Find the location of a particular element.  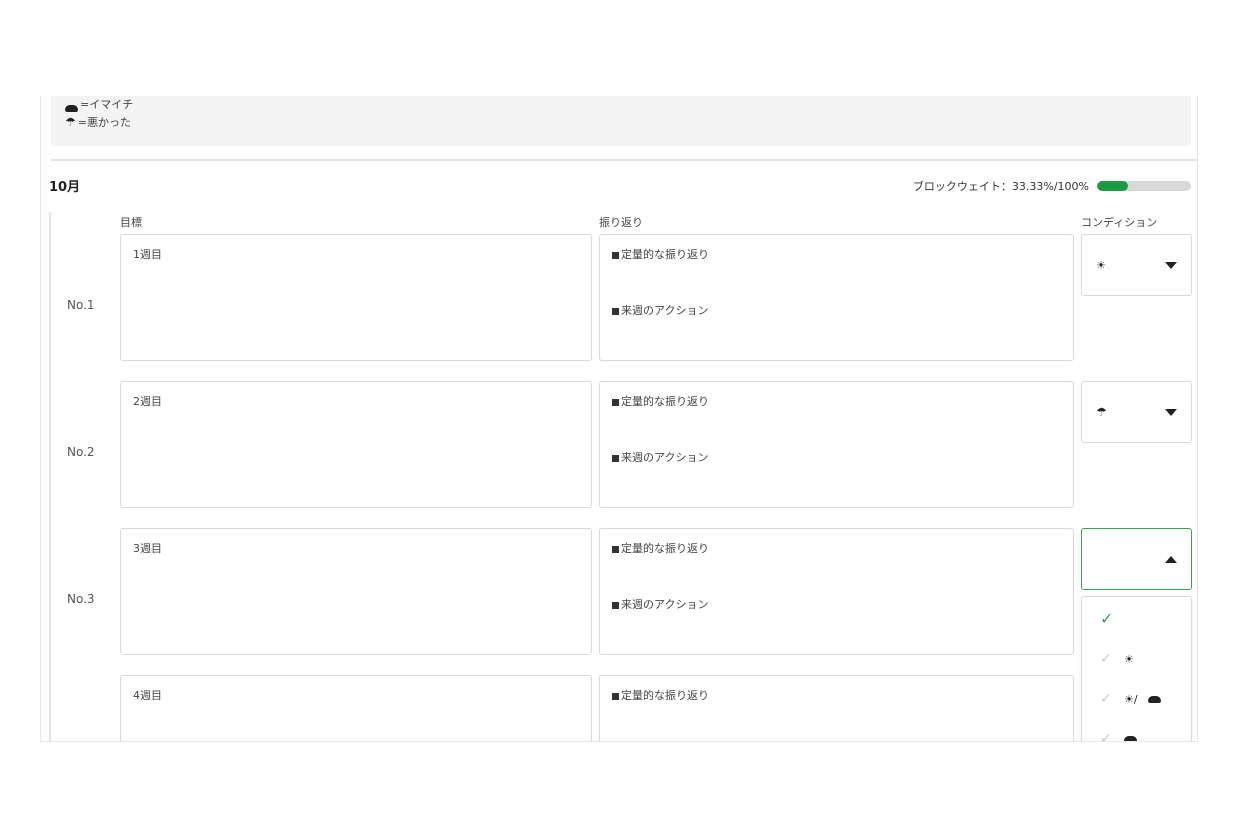

dropdown-option-sunny-cloudy: ✓ ☀/ is located at coordinates (1136, 699).